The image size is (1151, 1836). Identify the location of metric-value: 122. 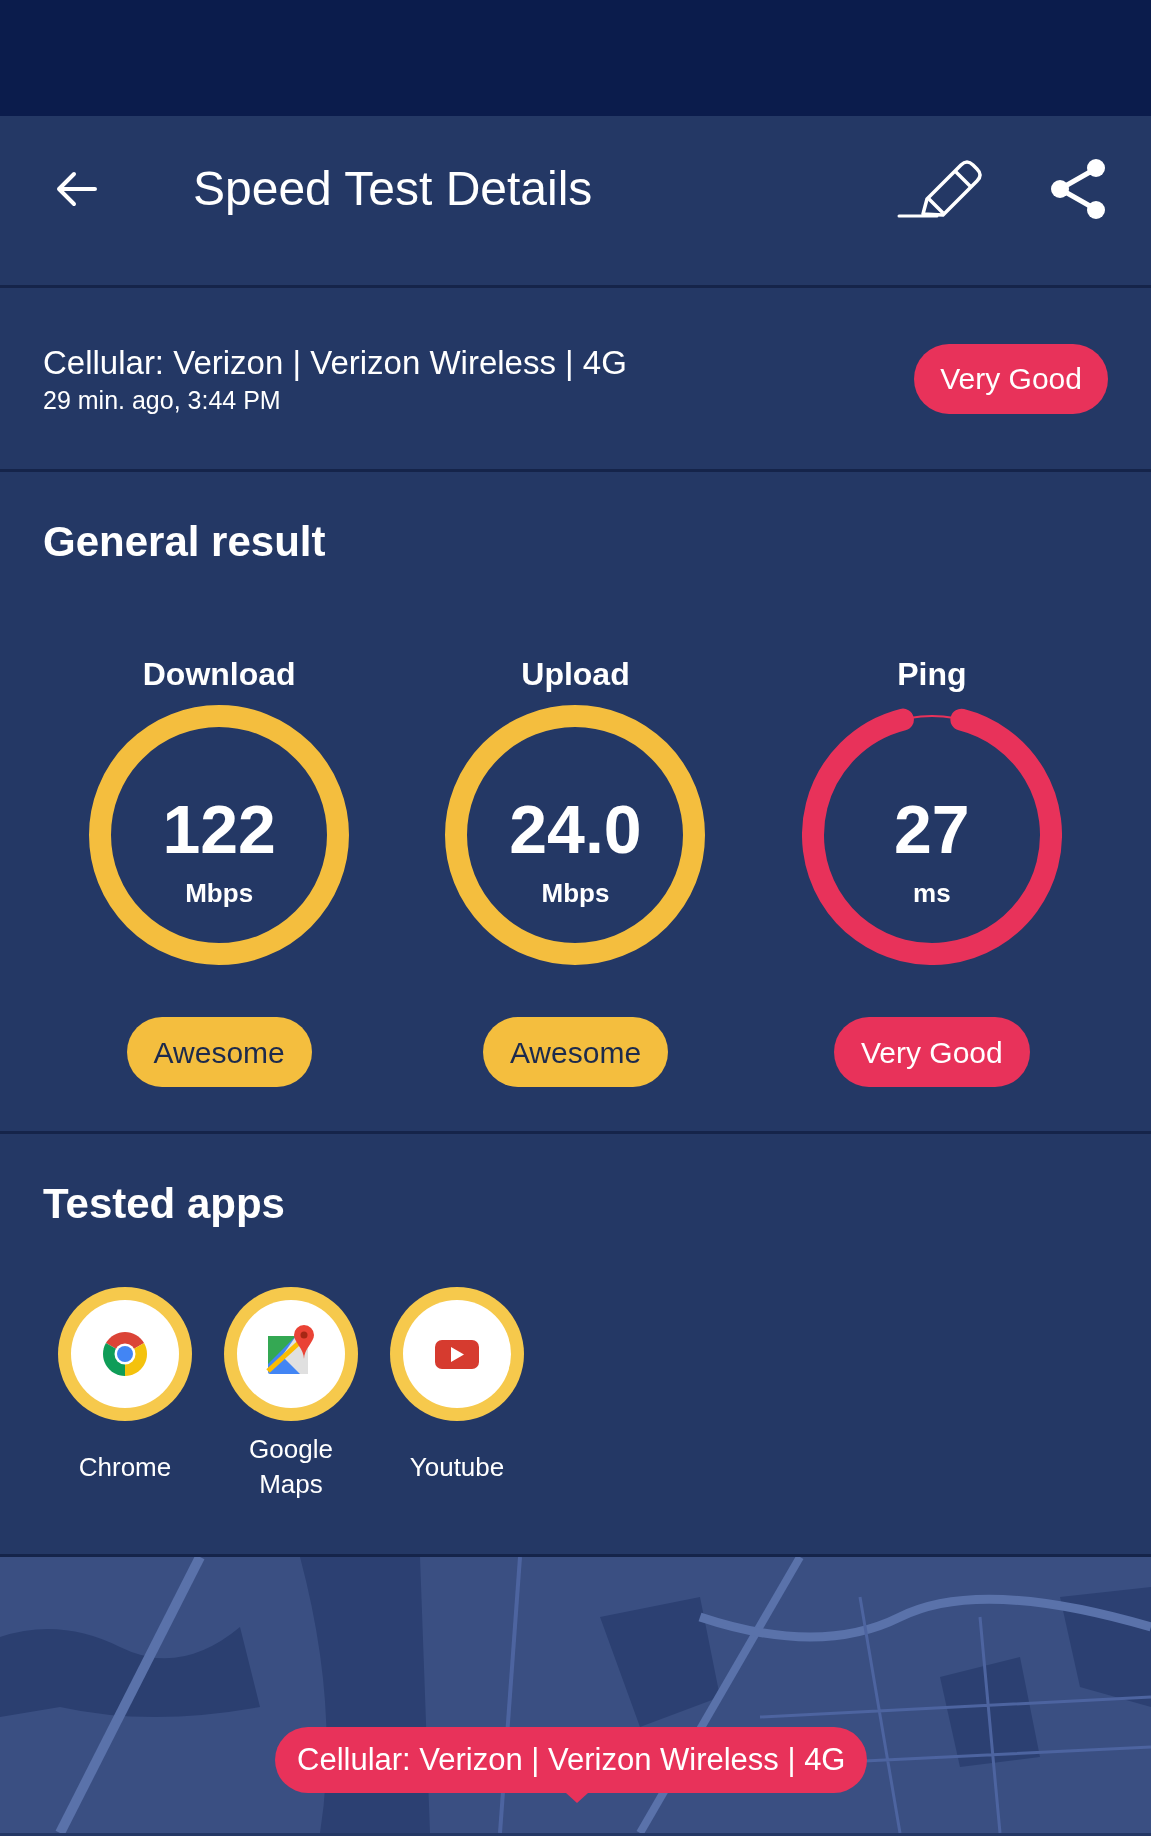
(219, 829).